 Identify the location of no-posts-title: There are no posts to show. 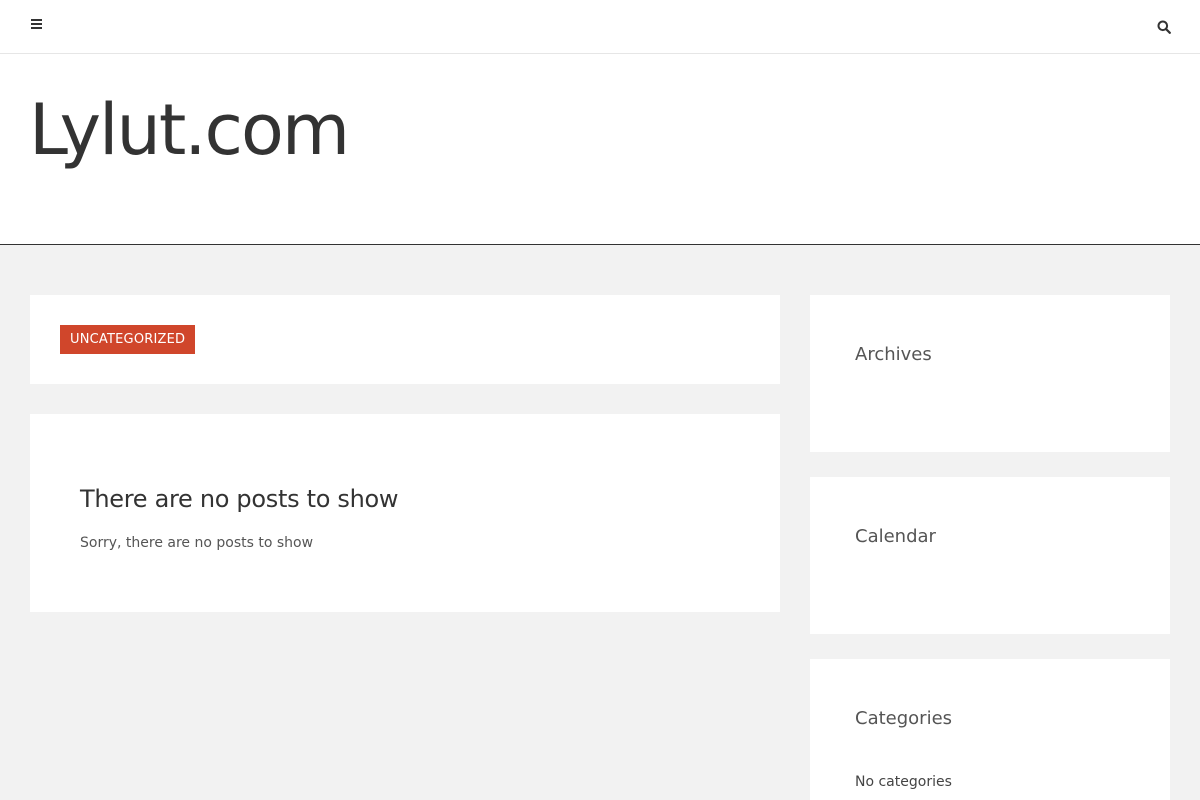
(239, 499).